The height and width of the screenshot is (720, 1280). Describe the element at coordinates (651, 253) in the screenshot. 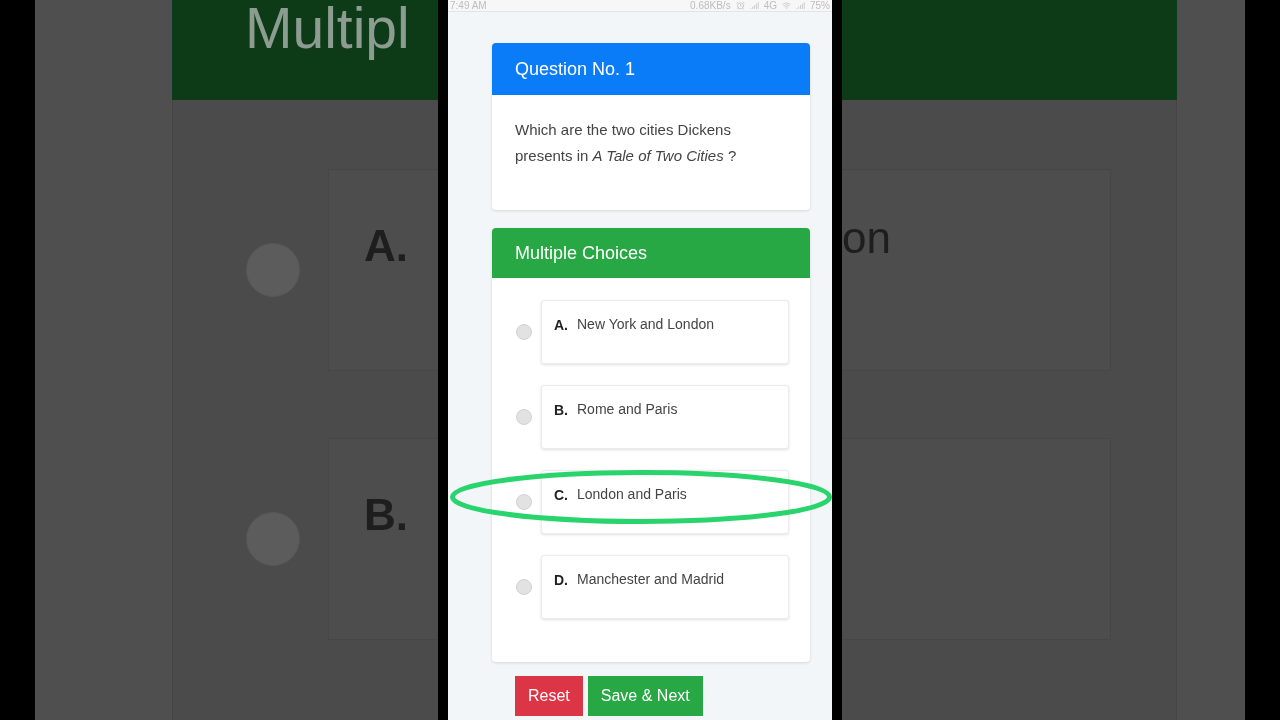

I see `choices-header: Multiple Choices` at that location.